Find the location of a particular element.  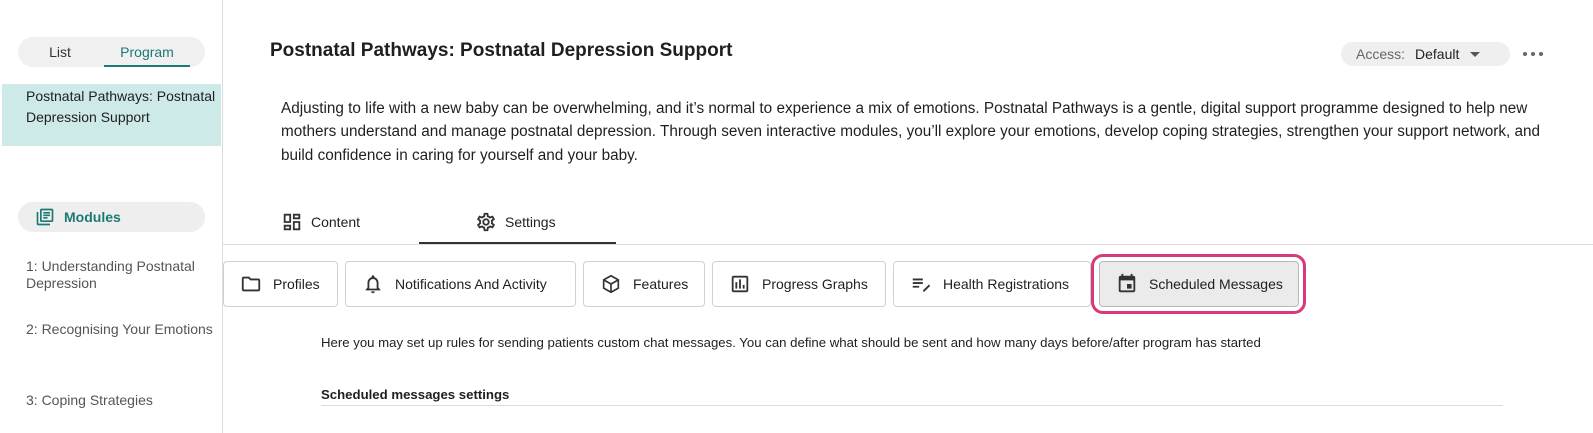

tab-active-indicator is located at coordinates (517, 243).